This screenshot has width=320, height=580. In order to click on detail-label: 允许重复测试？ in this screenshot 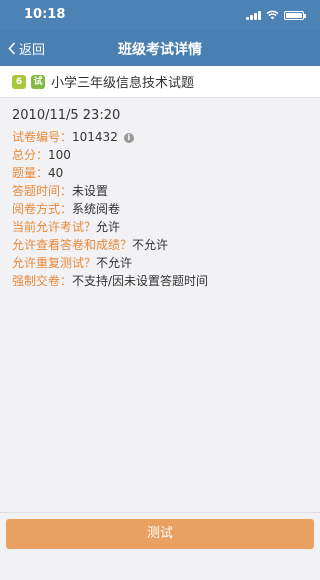, I will do `click(54, 263)`.